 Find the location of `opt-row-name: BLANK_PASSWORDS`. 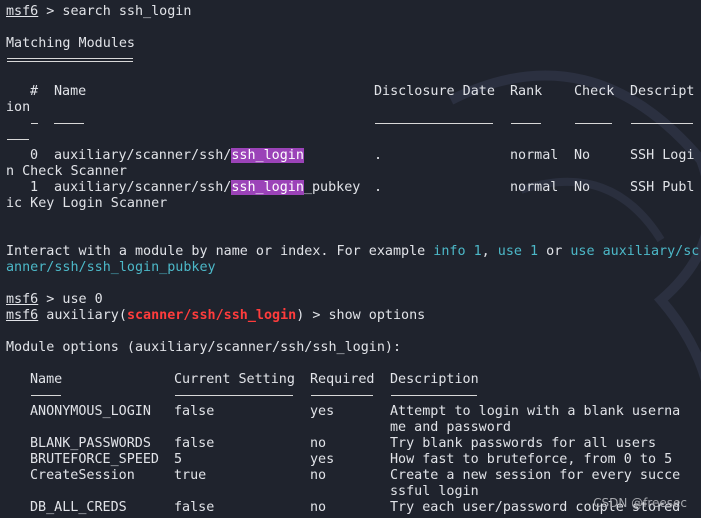

opt-row-name: BLANK_PASSWORDS is located at coordinates (90, 443).